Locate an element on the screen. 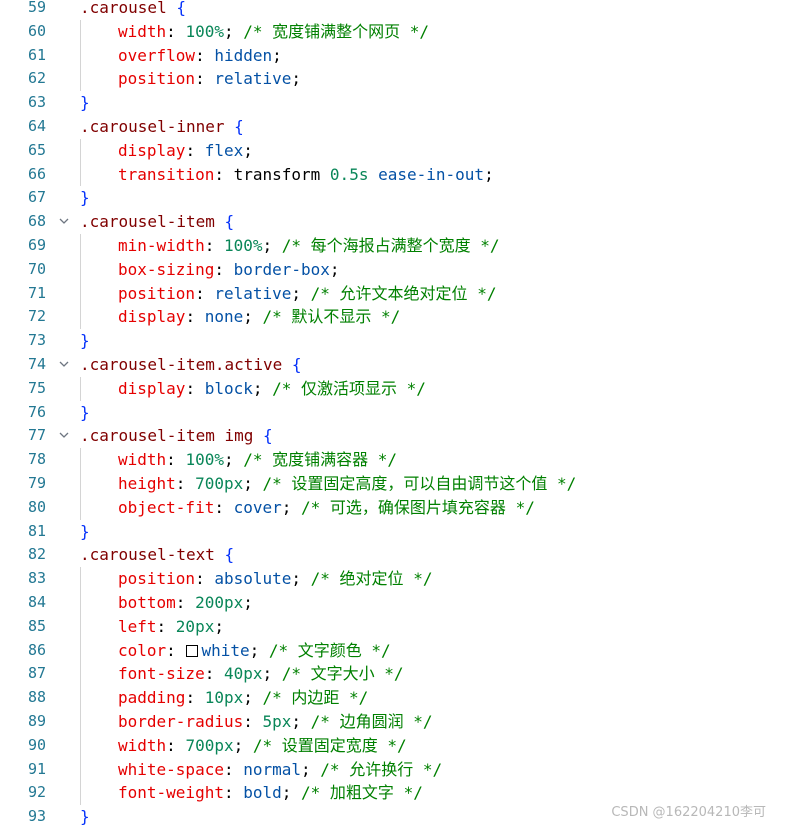 The width and height of the screenshot is (786, 829). code-text: position: absolute; /* 绝对定位 */ is located at coordinates (275, 579).